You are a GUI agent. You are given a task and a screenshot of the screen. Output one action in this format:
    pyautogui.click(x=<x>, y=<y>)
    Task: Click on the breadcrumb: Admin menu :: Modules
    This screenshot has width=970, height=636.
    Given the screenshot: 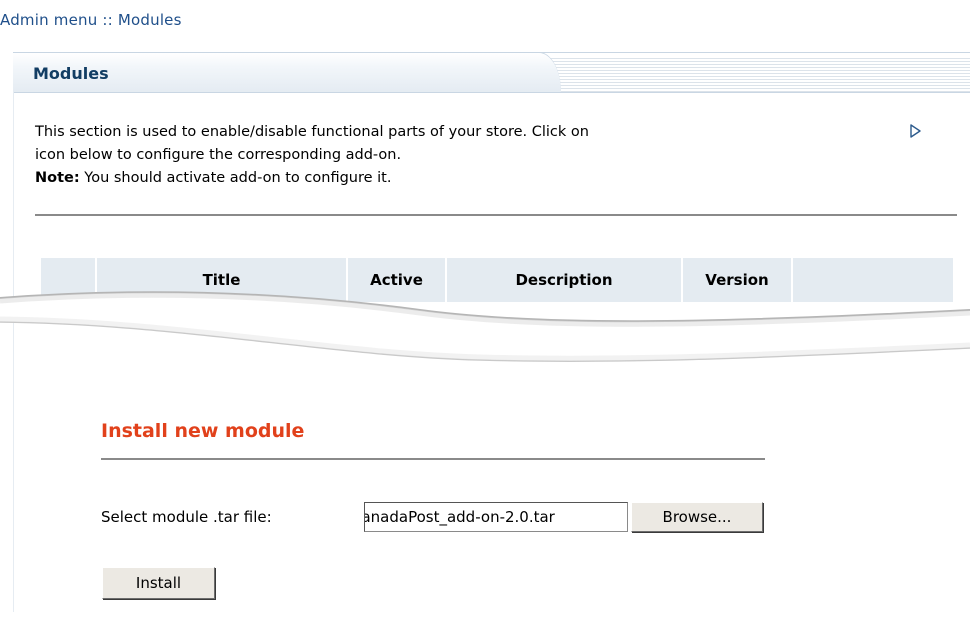 What is the action you would take?
    pyautogui.click(x=91, y=20)
    